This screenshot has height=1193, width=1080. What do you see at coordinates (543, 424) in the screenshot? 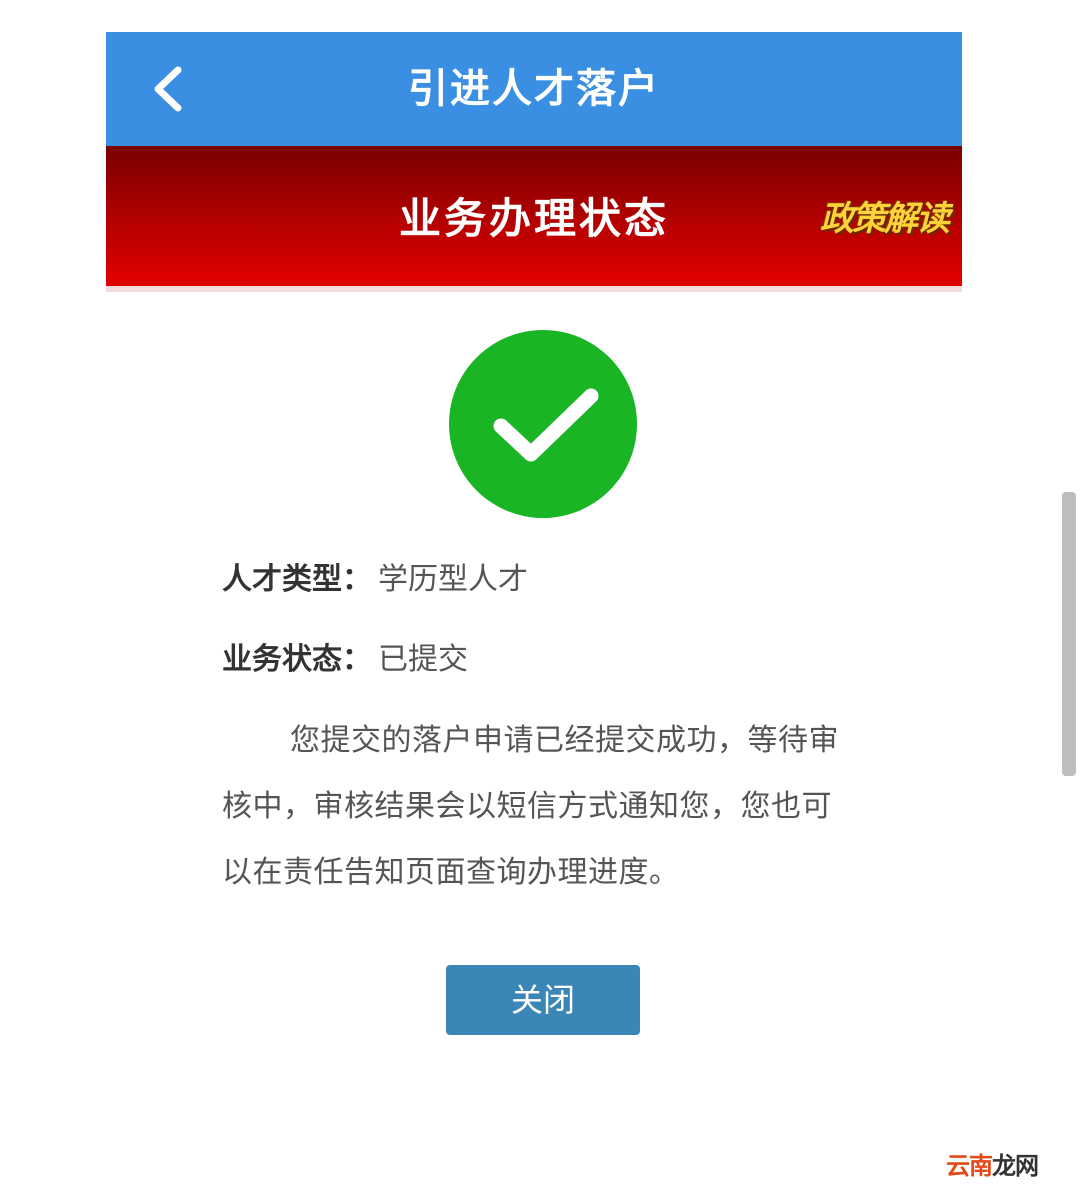
I see `check-circle-icon` at bounding box center [543, 424].